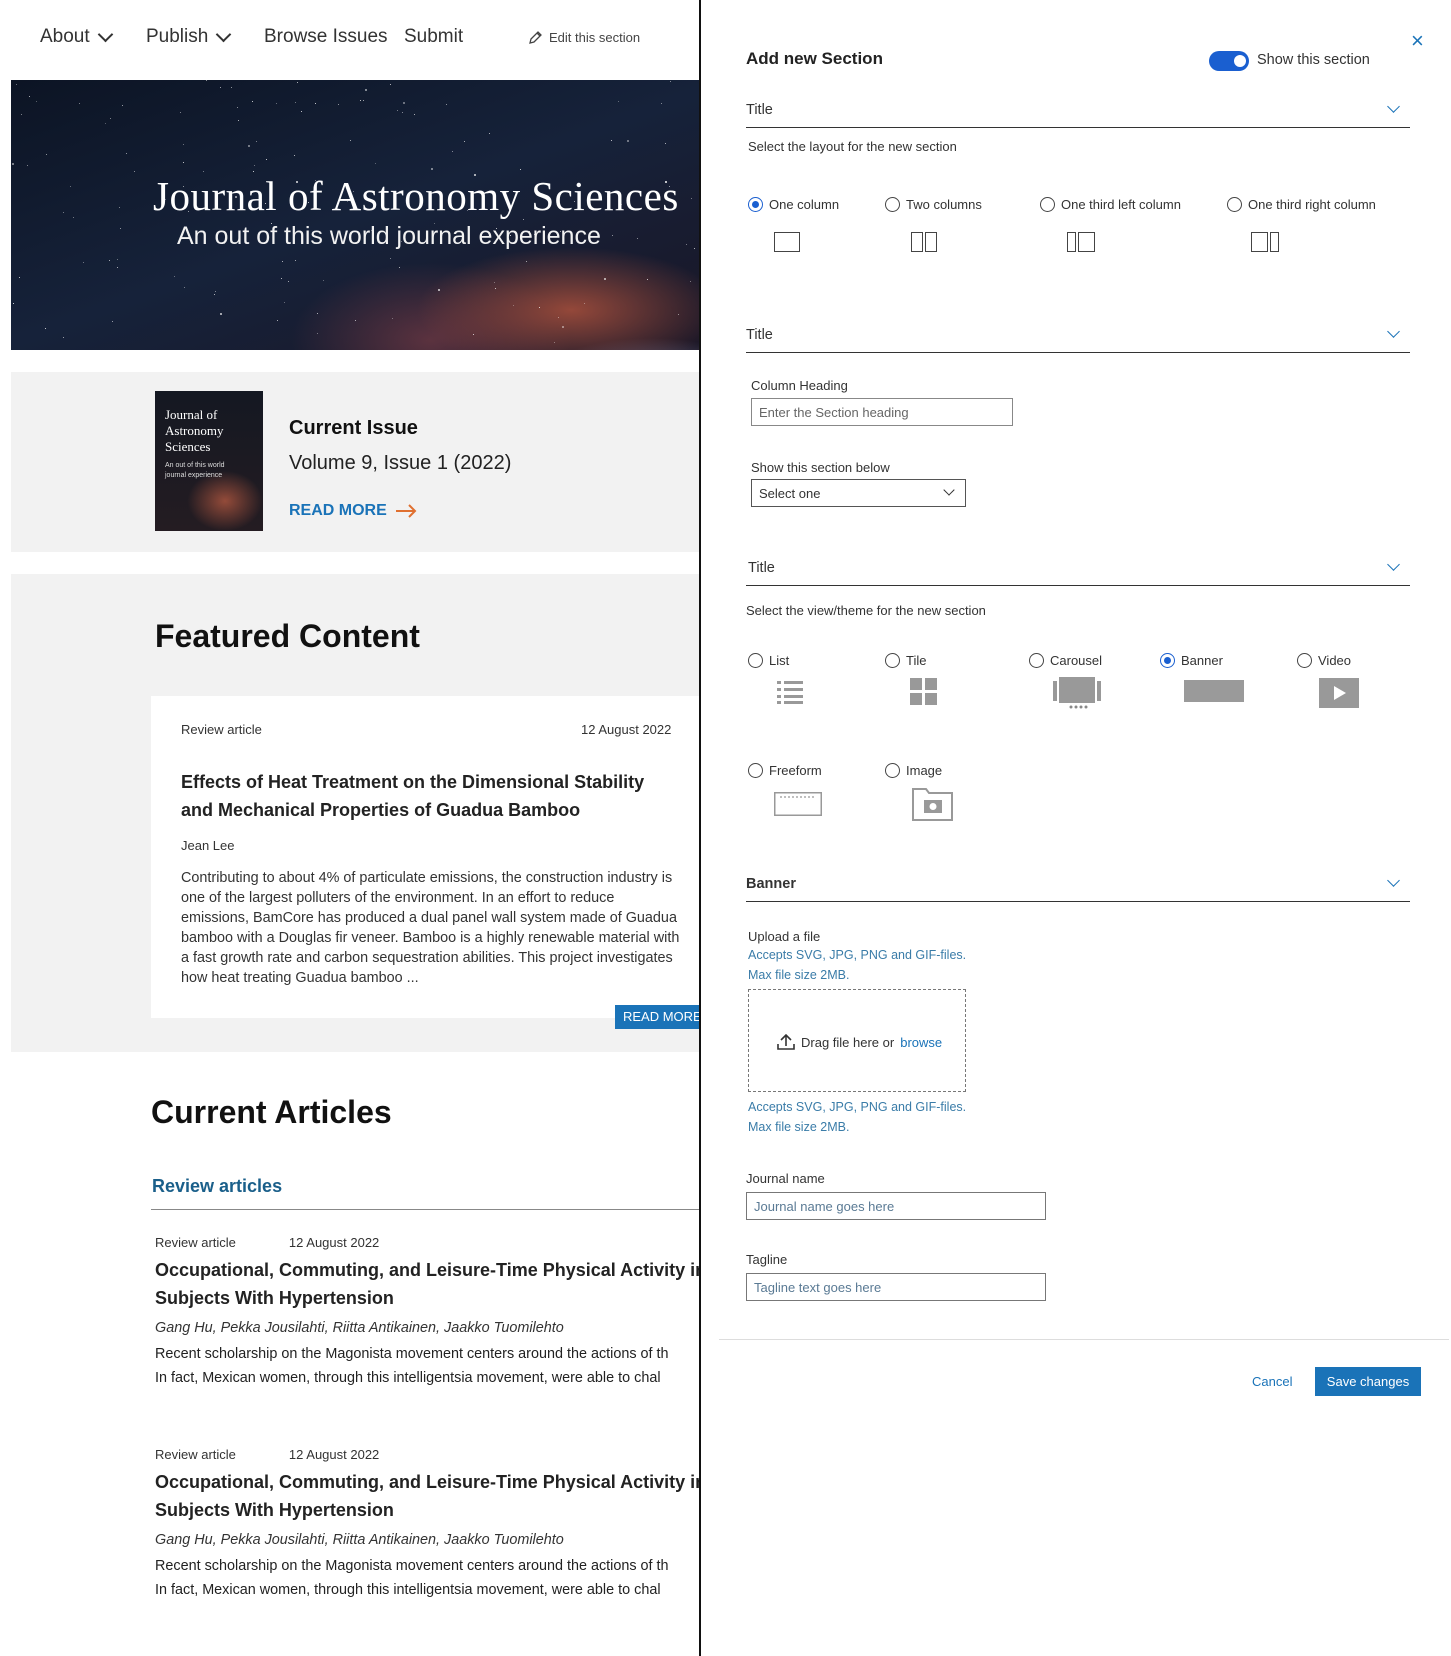 This screenshot has width=1451, height=1656. I want to click on radio-label: One third left column, so click(1121, 204).